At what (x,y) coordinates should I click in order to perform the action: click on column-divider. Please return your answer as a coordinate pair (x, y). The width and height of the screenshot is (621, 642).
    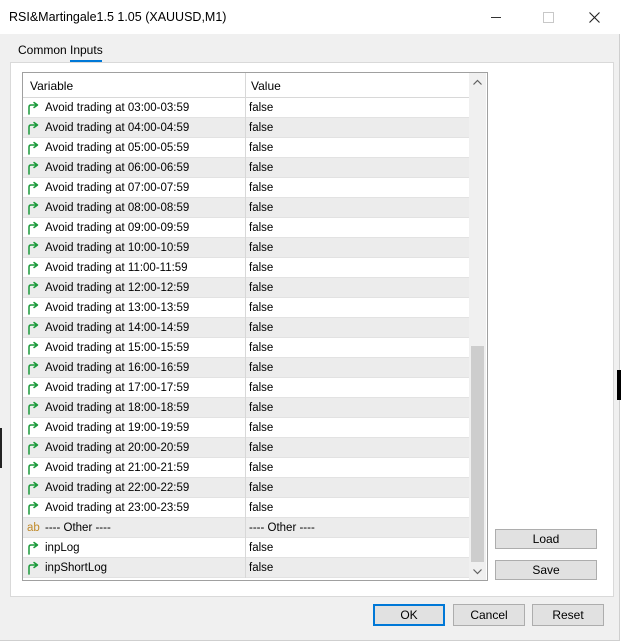
    Looking at the image, I should click on (245, 85).